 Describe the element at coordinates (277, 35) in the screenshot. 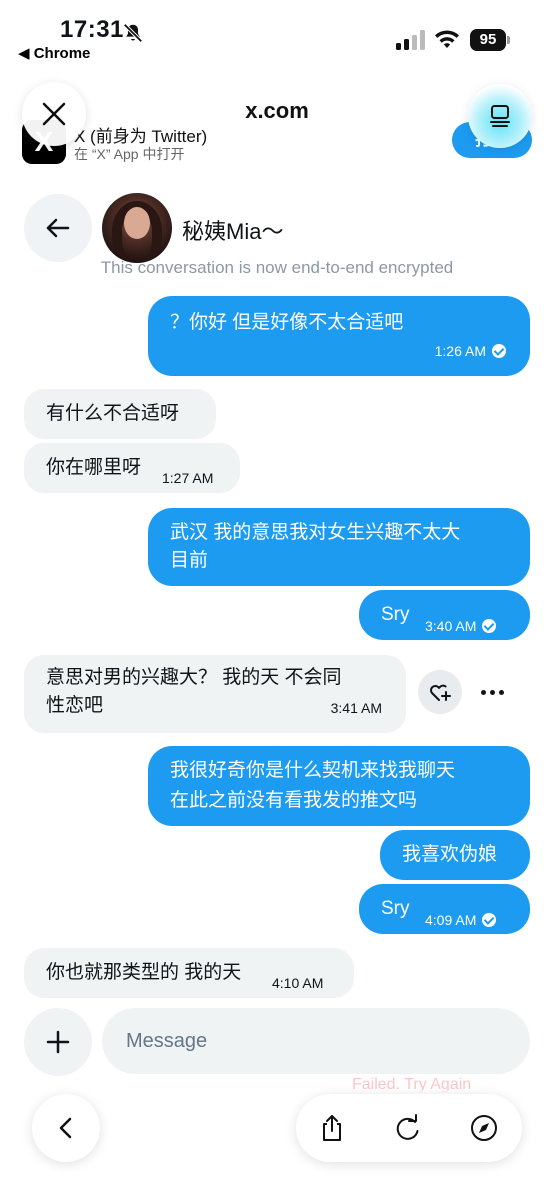

I see `status-bar: 17:31 ◀ Chrome 95` at that location.